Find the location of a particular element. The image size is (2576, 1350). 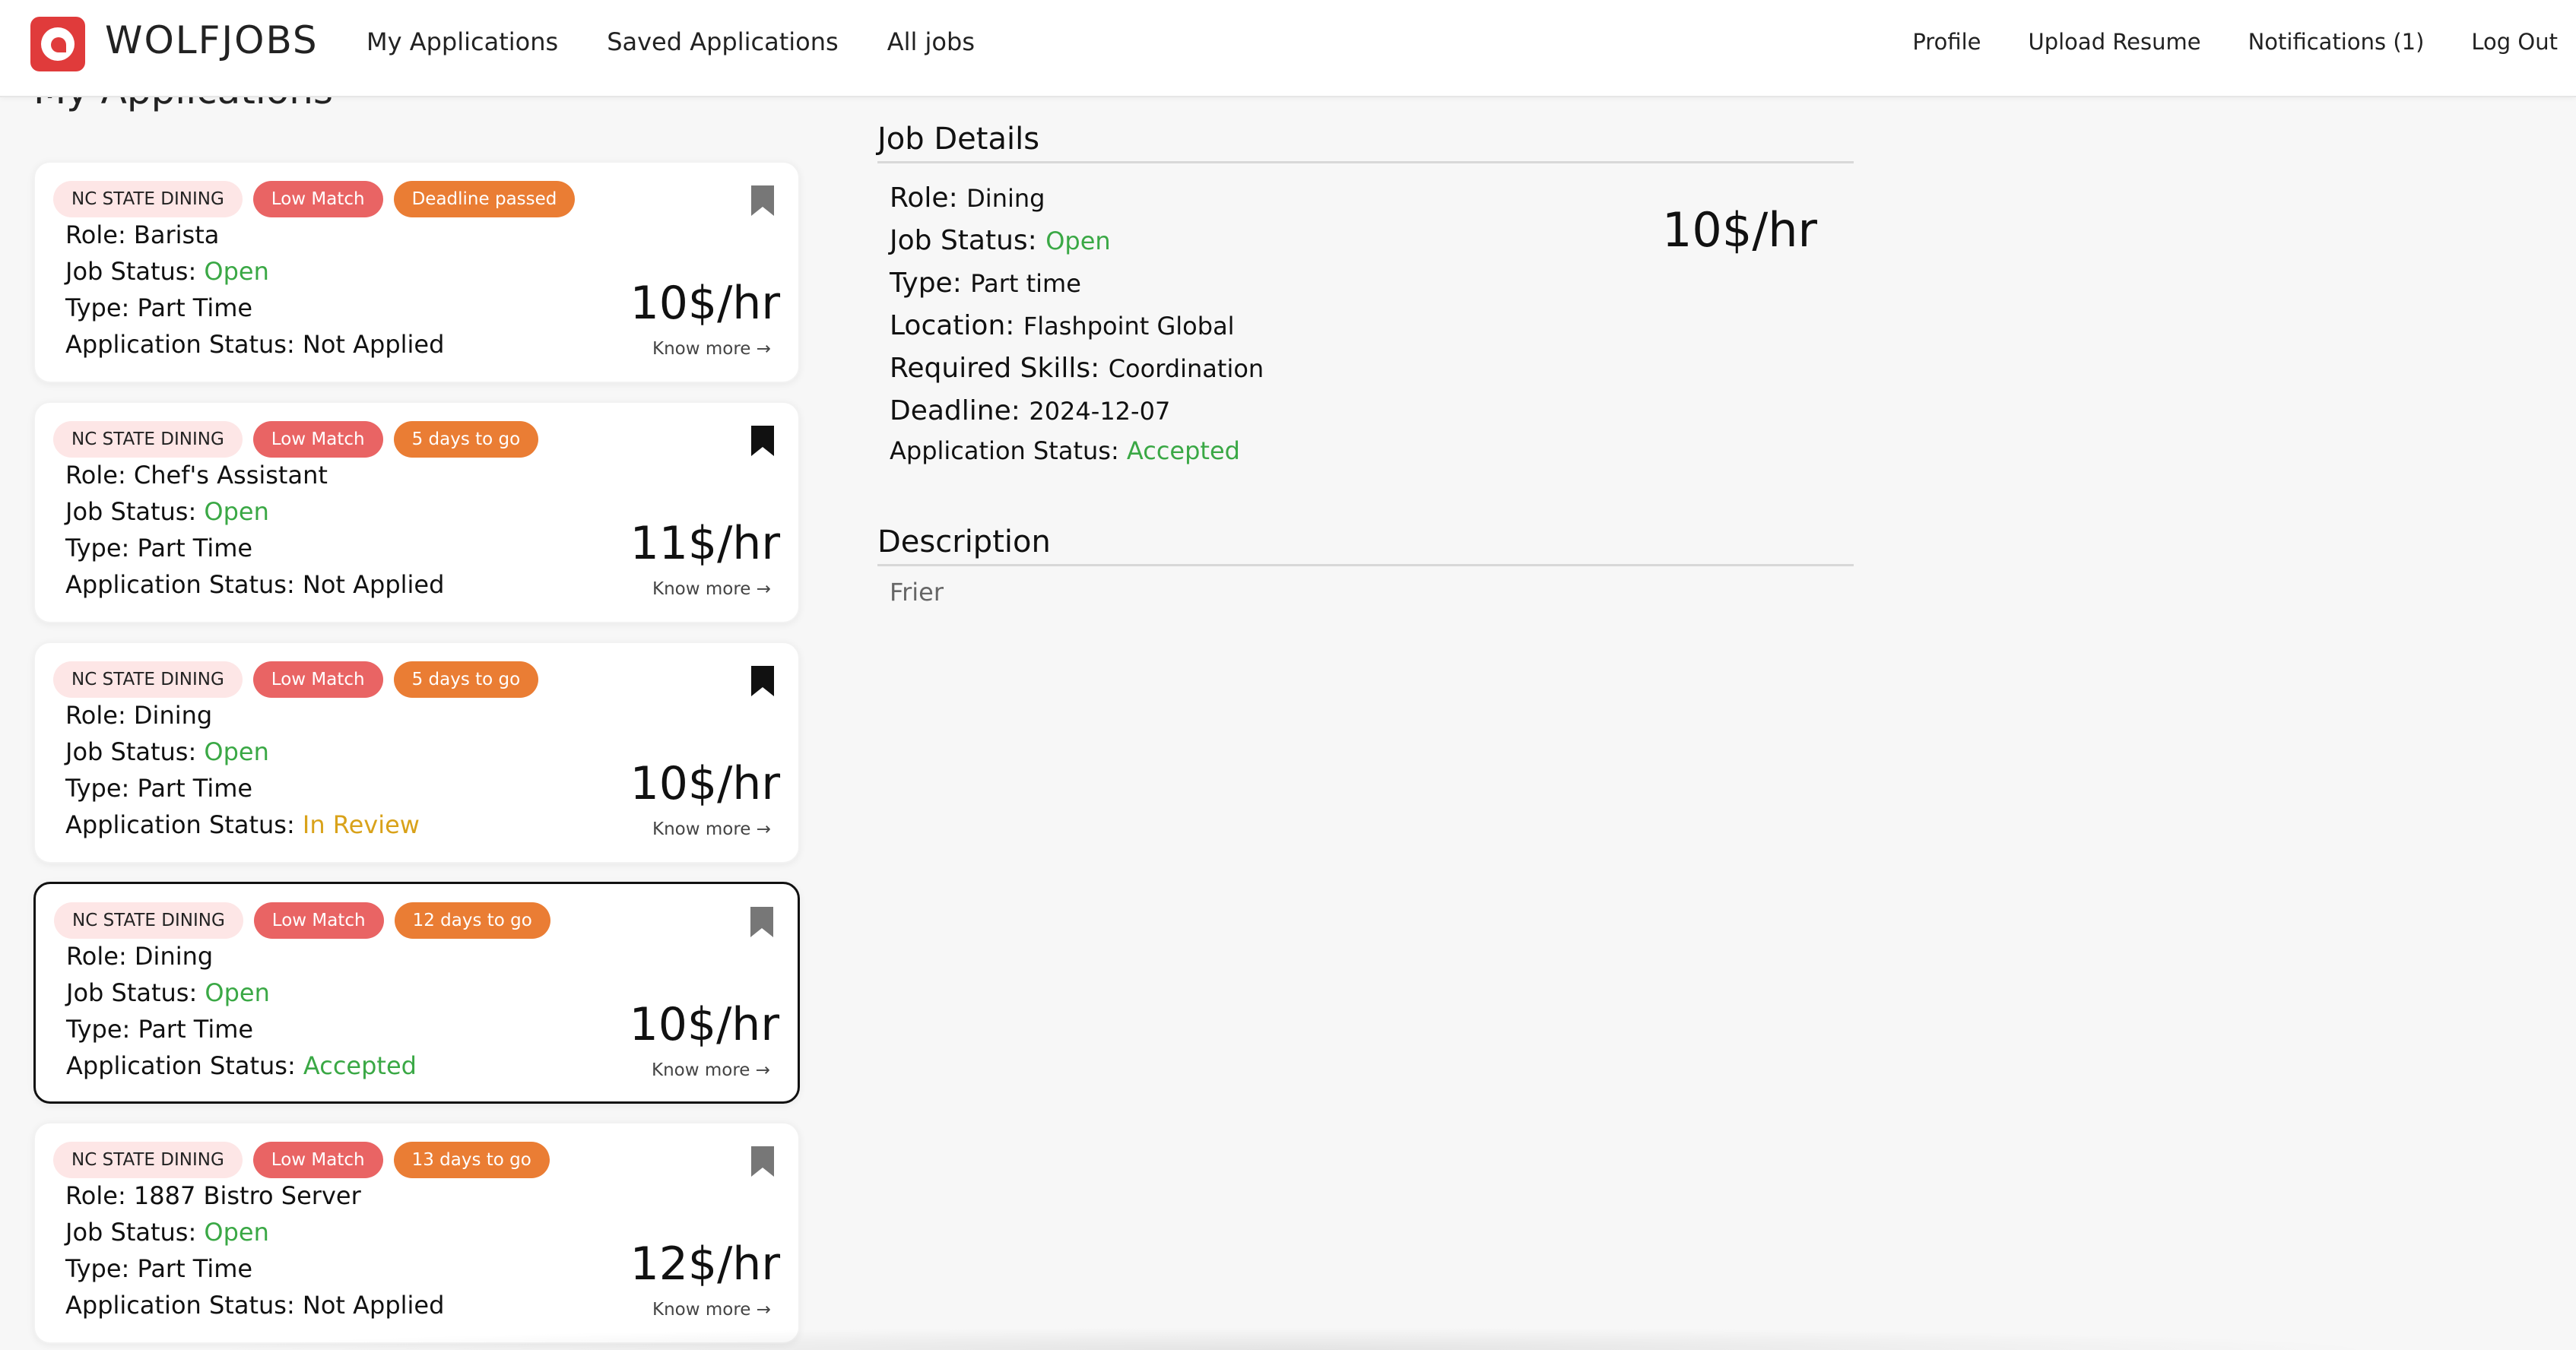

card-badges: NC STATE DINING Low Match 13 days to go is located at coordinates (301, 1160).